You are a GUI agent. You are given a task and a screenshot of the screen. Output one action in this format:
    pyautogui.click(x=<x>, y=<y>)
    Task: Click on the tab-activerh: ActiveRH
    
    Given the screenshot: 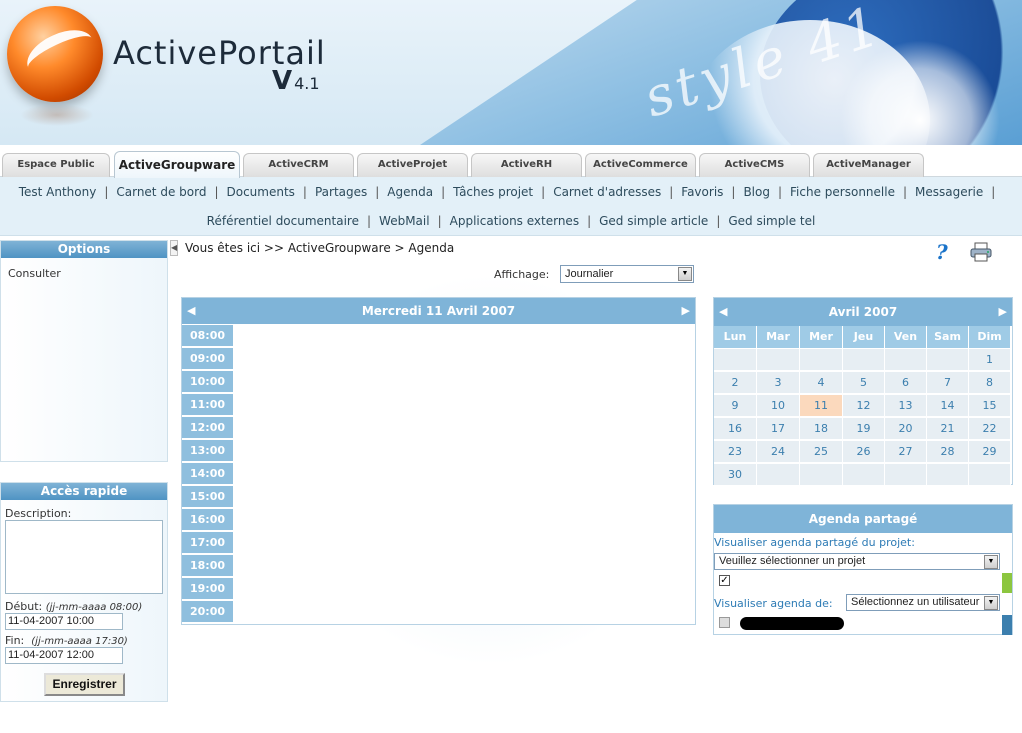 What is the action you would take?
    pyautogui.click(x=526, y=165)
    